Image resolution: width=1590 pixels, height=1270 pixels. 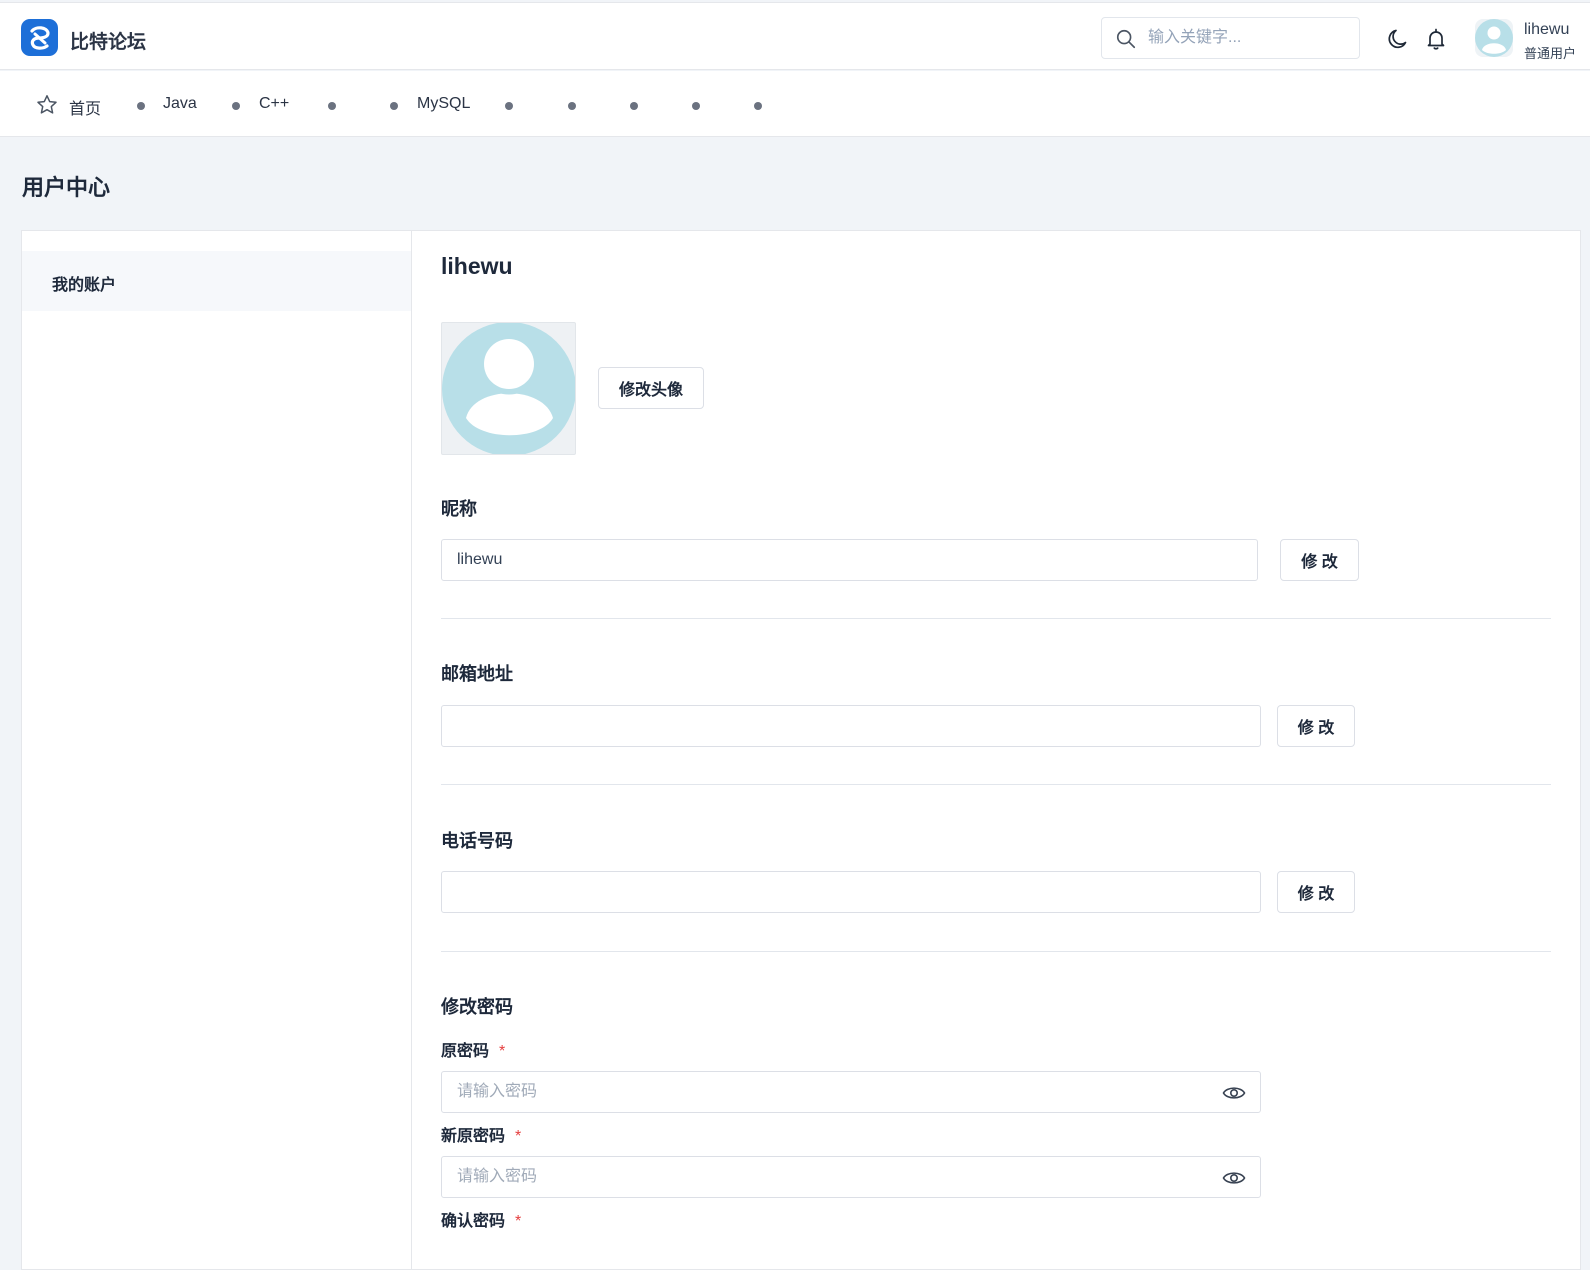 I want to click on old-password-input, so click(x=827, y=1092).